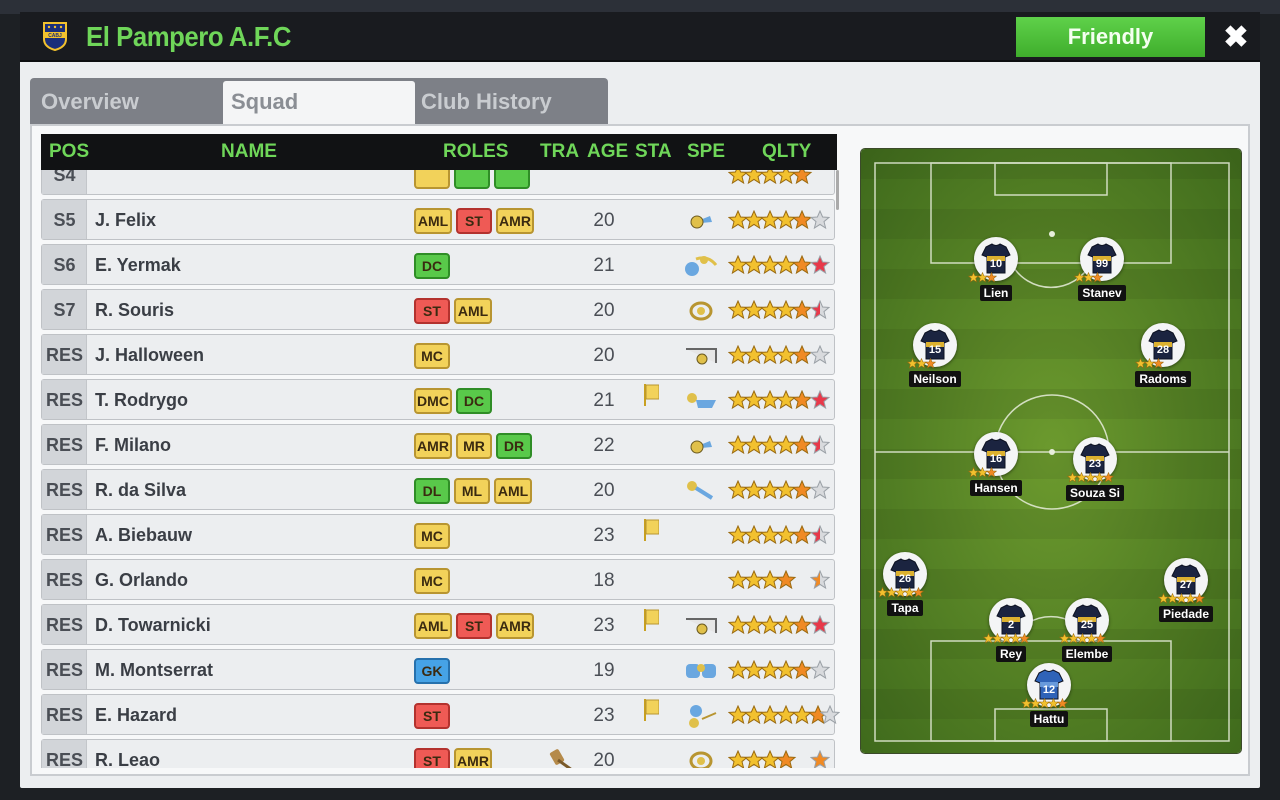 Image resolution: width=1280 pixels, height=800 pixels. I want to click on player-name: Elembe, so click(1087, 654).